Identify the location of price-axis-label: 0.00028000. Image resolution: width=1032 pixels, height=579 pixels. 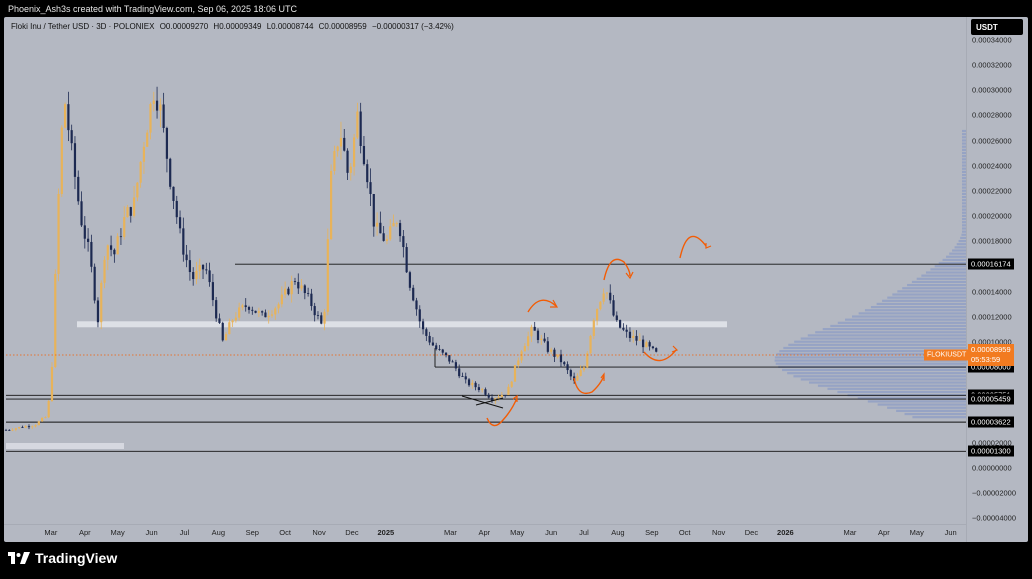
(992, 115).